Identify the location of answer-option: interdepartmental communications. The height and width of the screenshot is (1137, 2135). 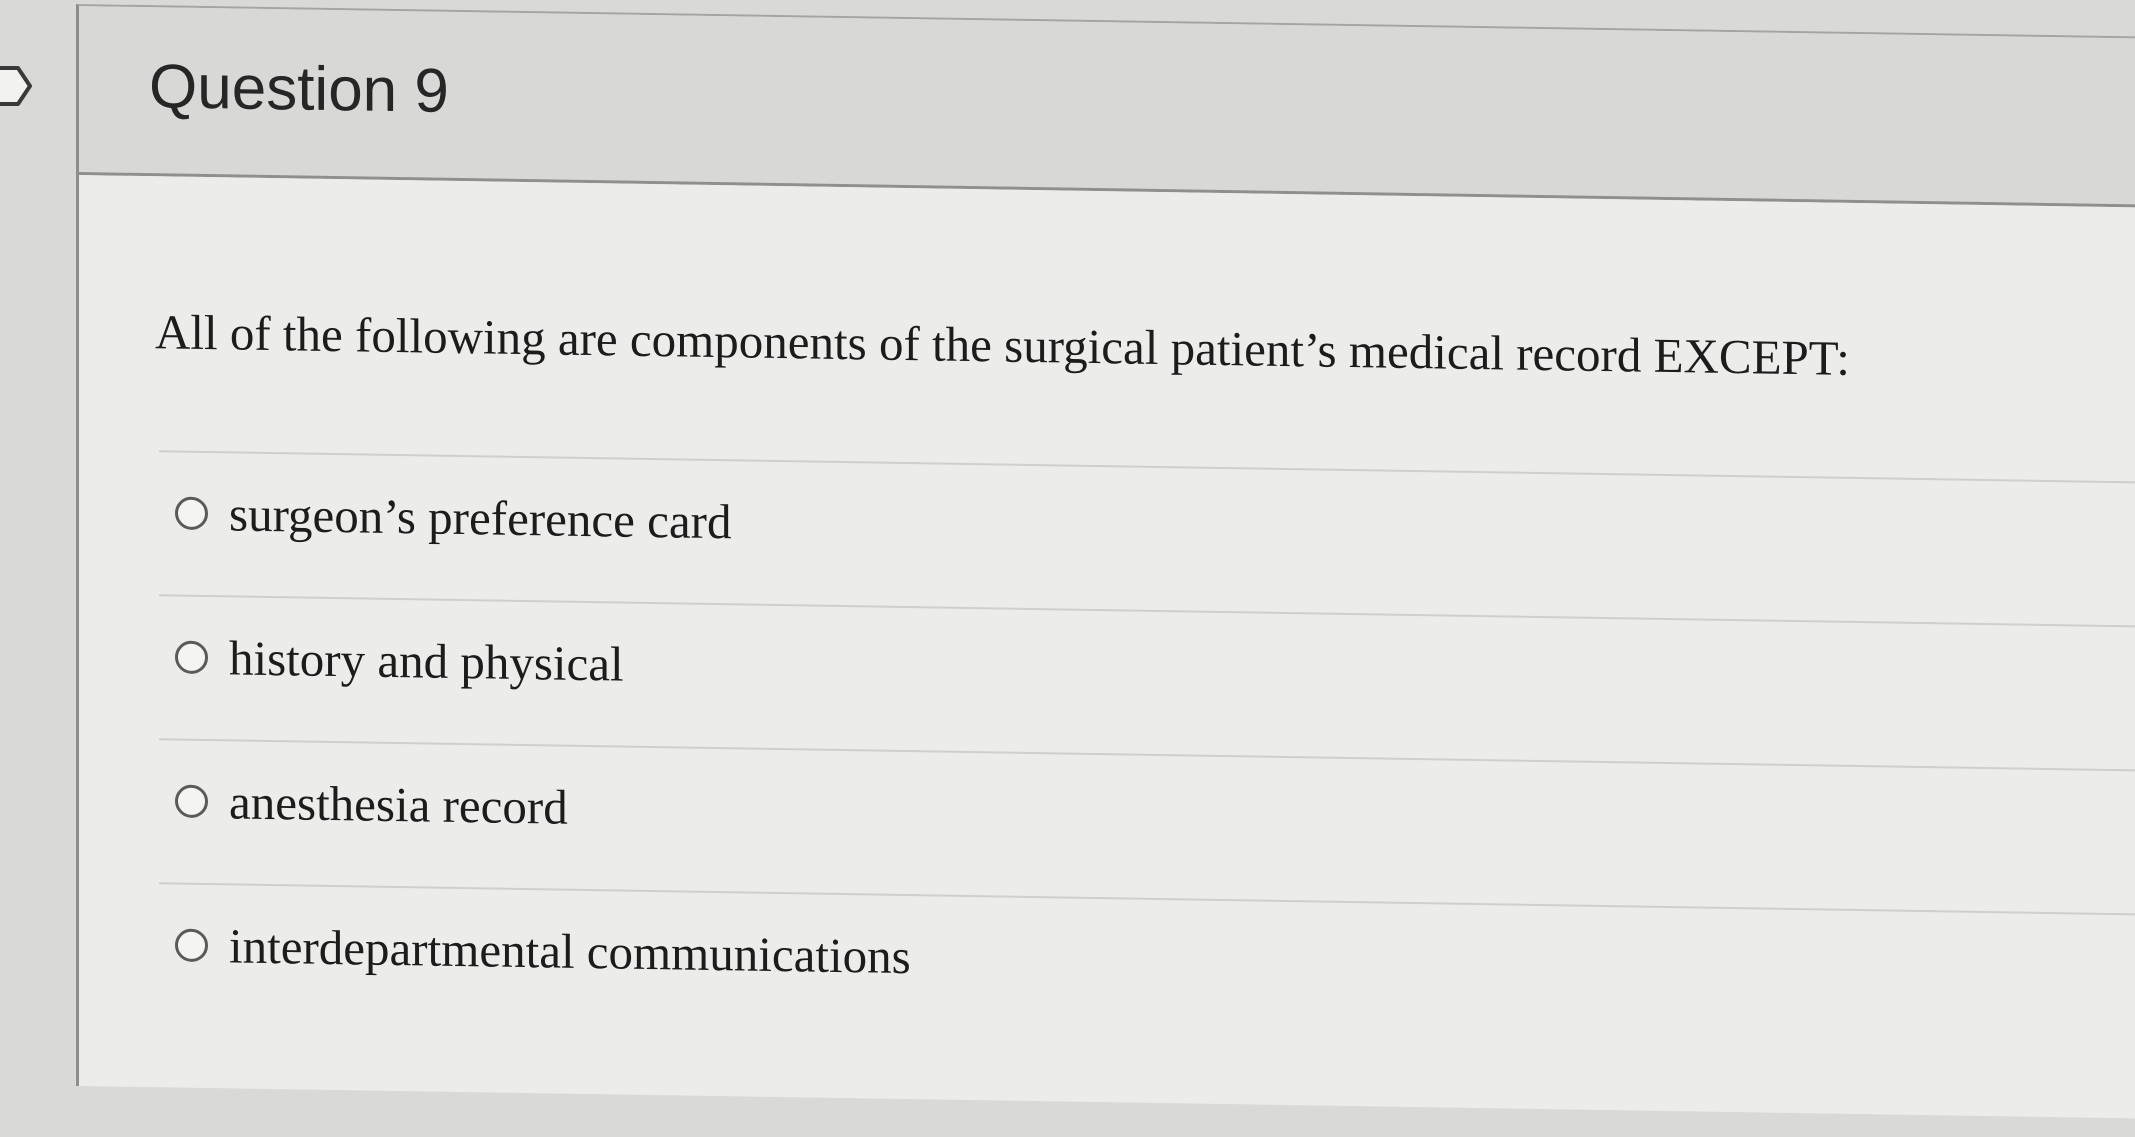
(1147, 970).